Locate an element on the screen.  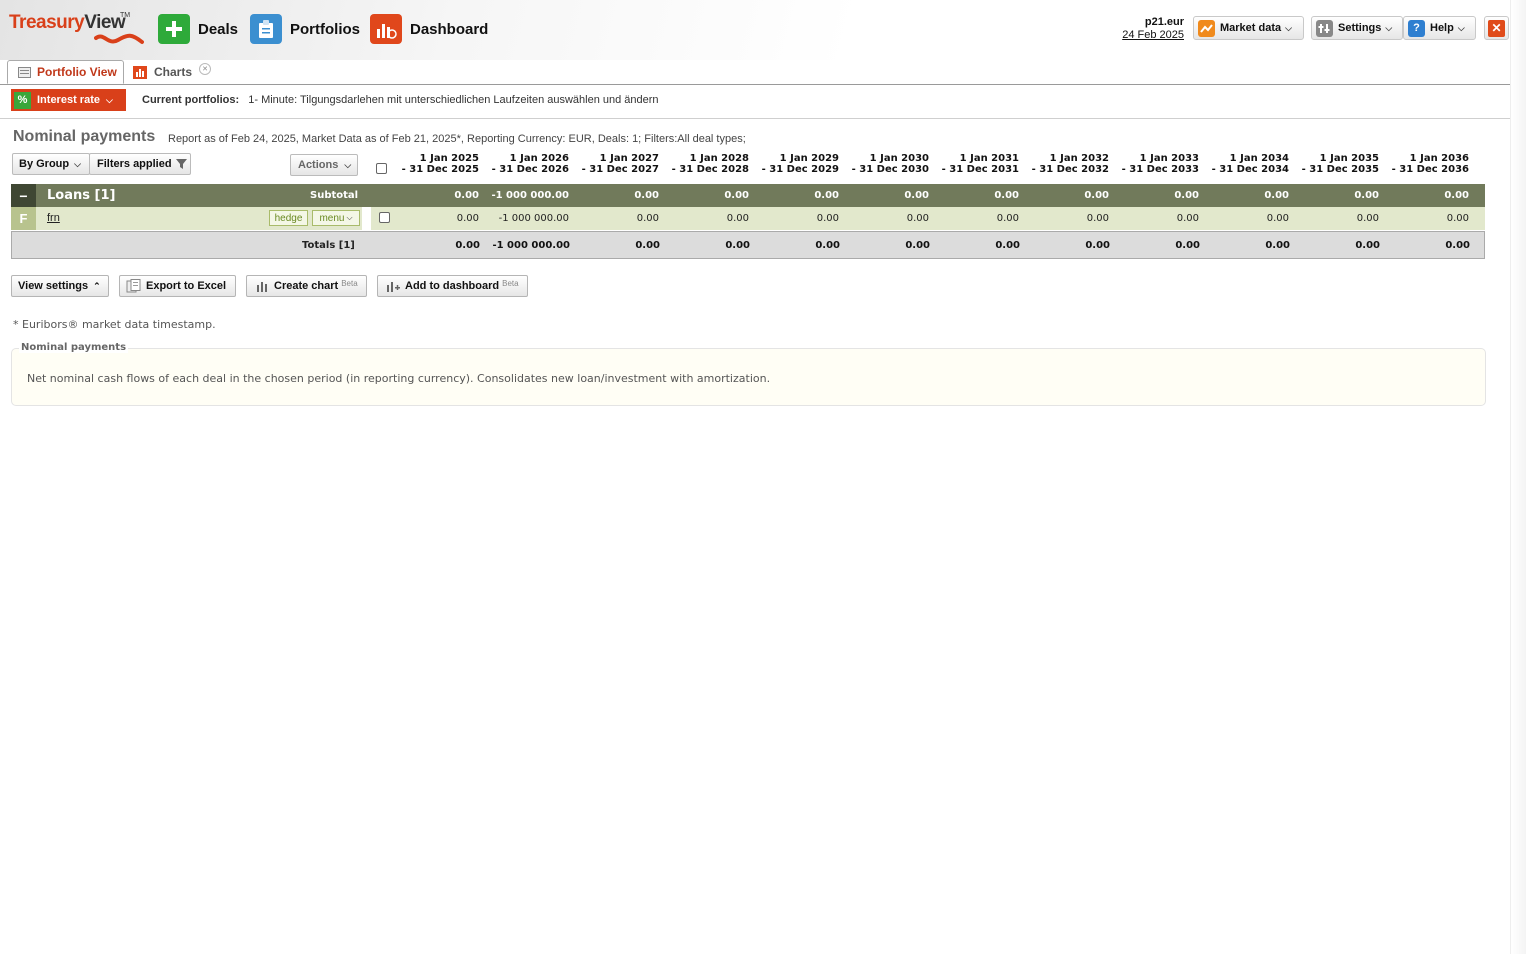
settings-button: Settings ⌵ is located at coordinates (1357, 28).